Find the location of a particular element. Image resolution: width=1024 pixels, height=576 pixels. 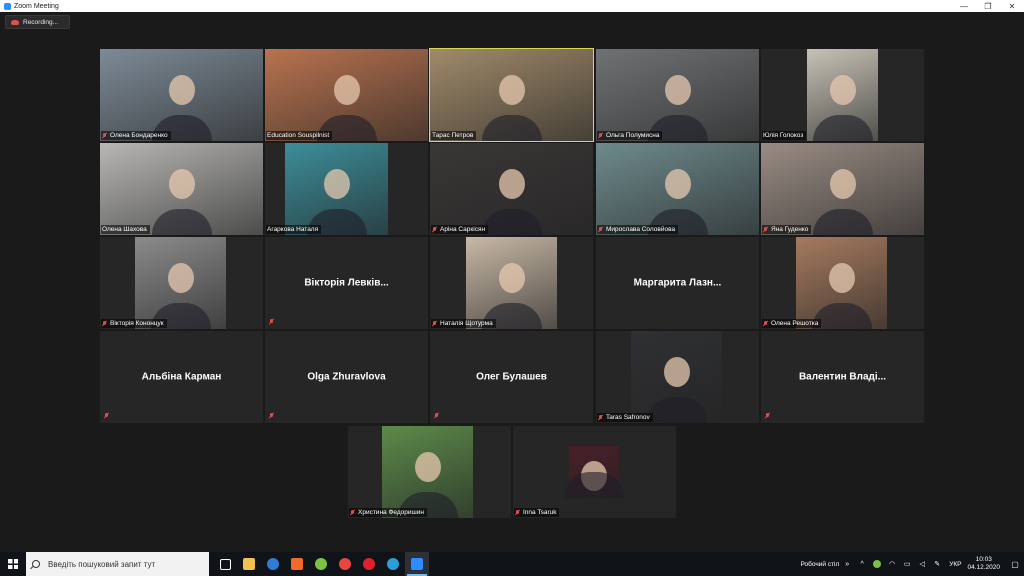

taskbar-apps is located at coordinates (321, 564).